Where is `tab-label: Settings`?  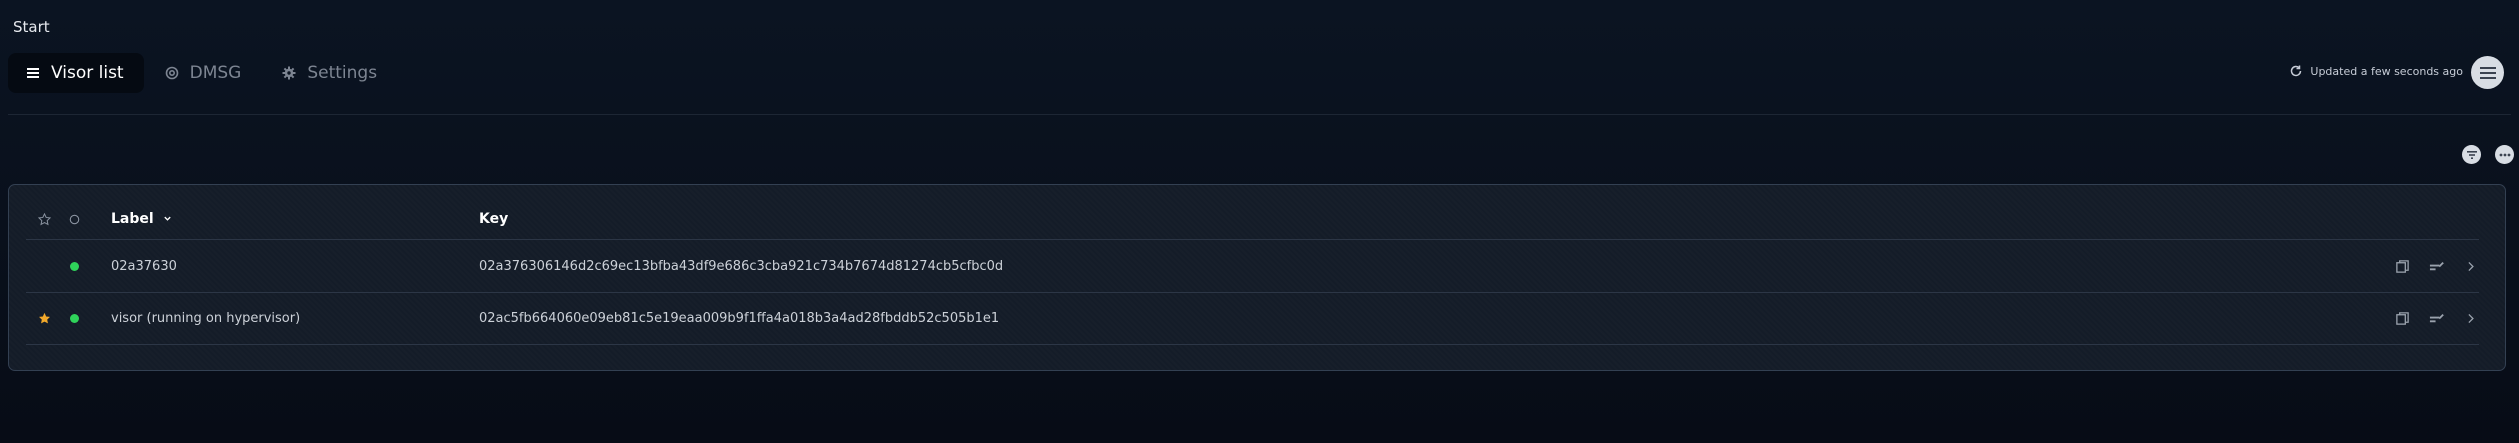
tab-label: Settings is located at coordinates (342, 73).